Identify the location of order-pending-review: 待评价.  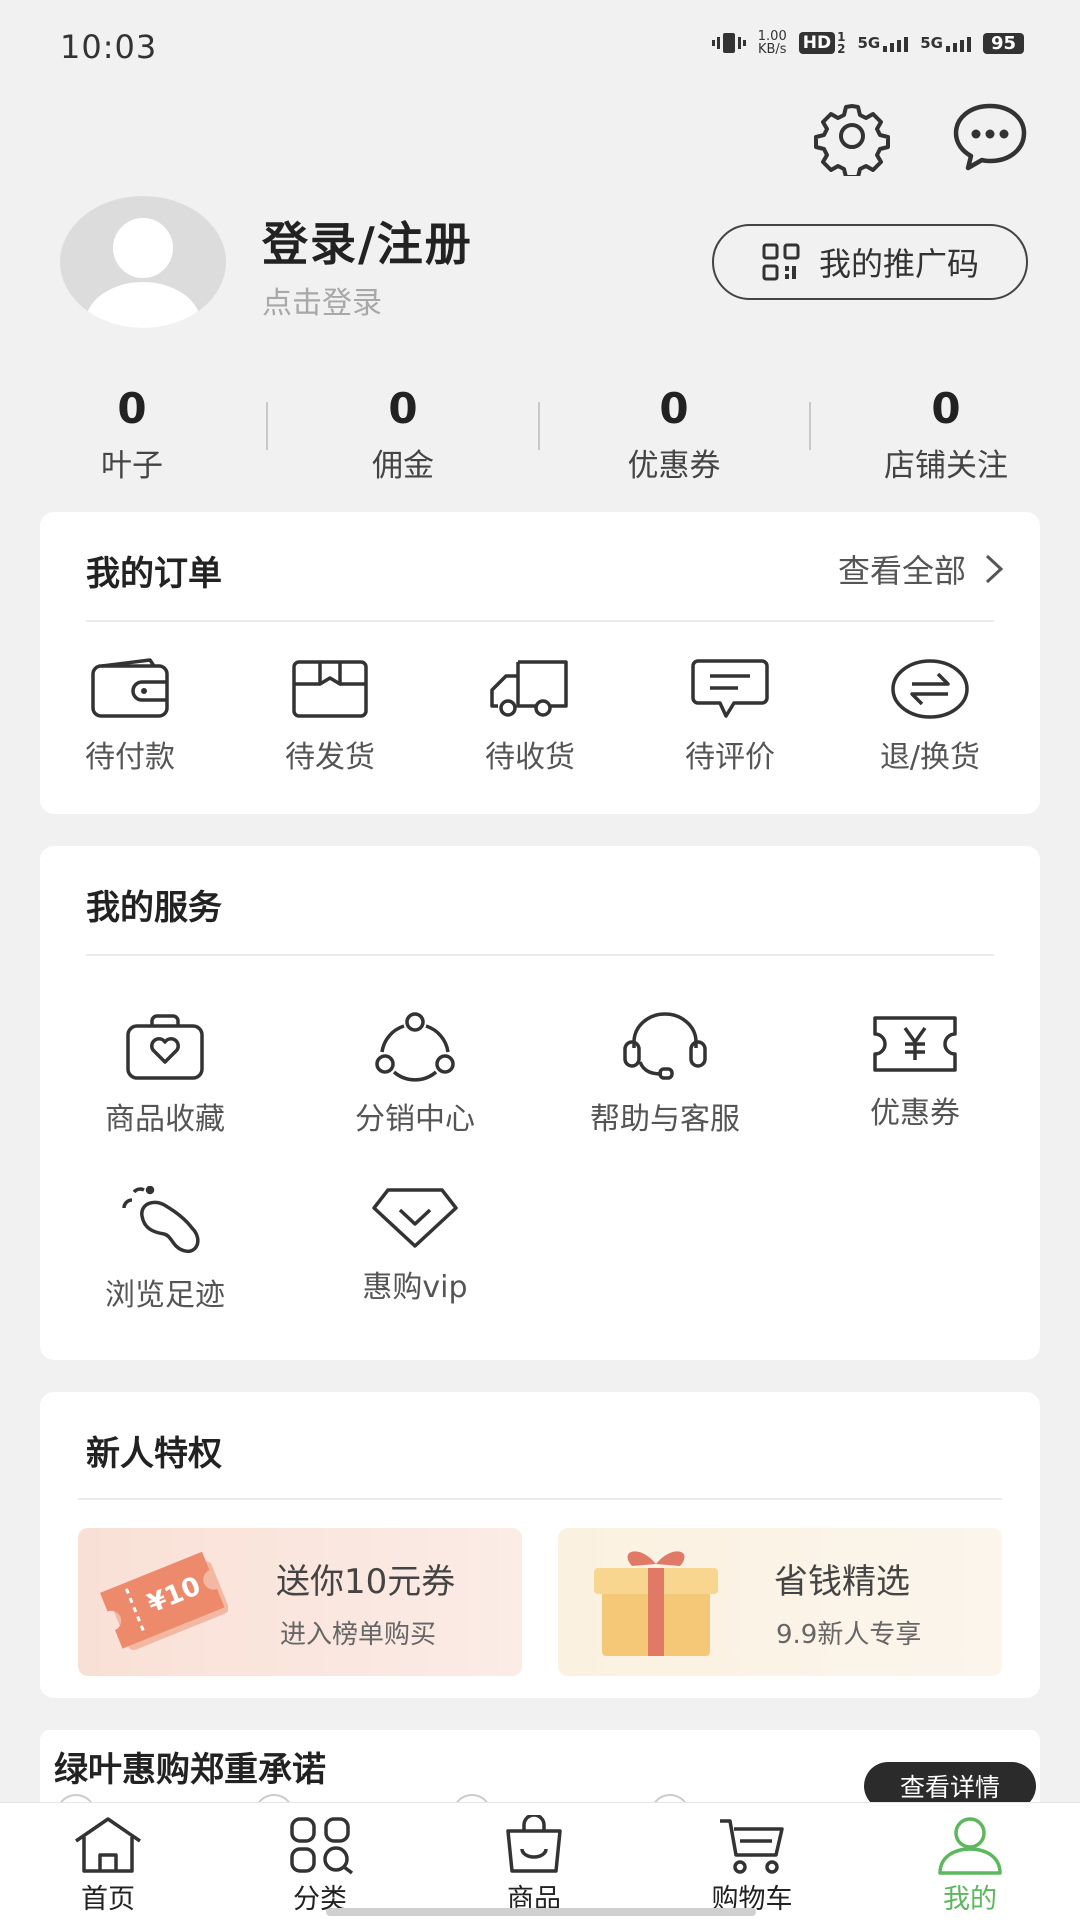
(730, 717).